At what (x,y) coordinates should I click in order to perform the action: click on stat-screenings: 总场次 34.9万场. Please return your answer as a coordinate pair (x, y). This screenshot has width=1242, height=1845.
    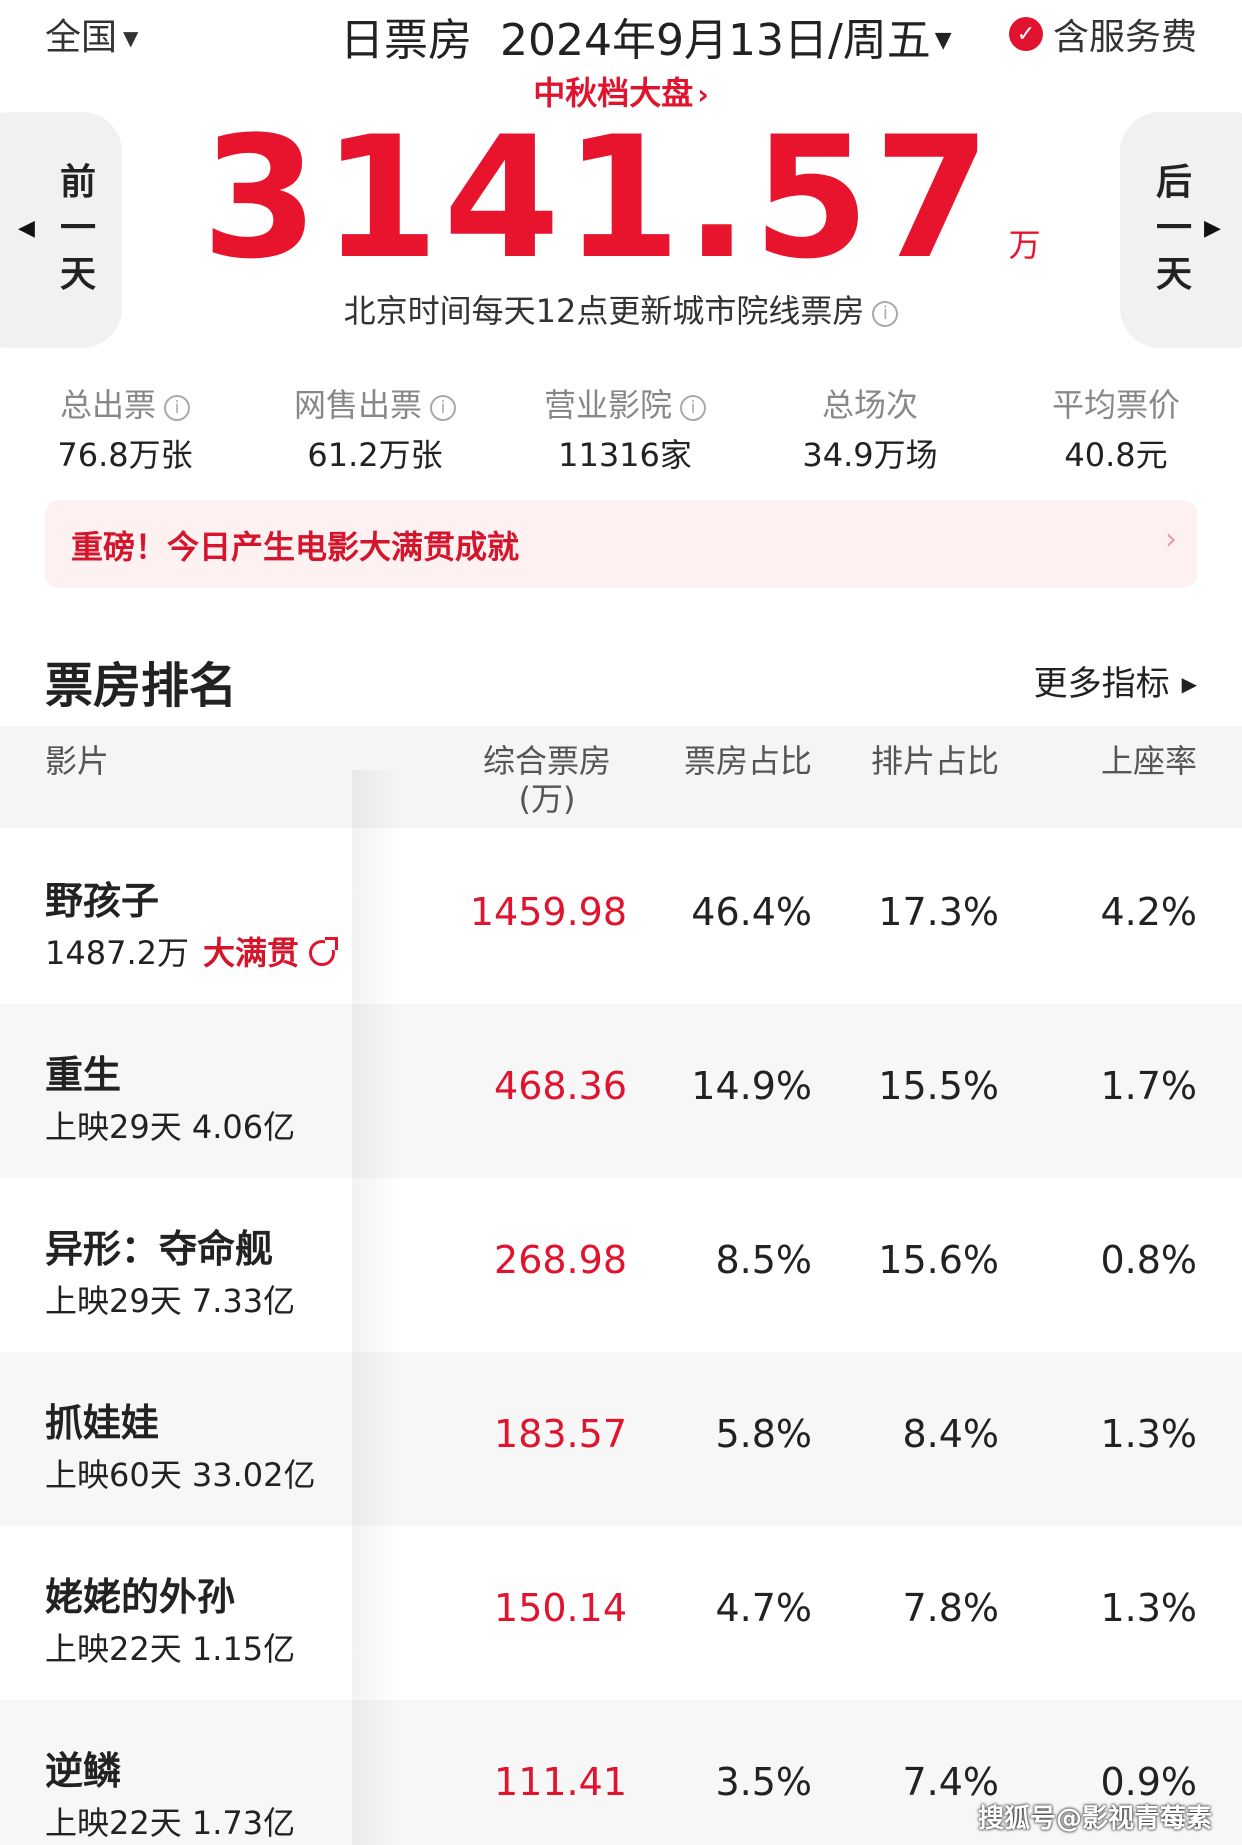
    Looking at the image, I should click on (870, 428).